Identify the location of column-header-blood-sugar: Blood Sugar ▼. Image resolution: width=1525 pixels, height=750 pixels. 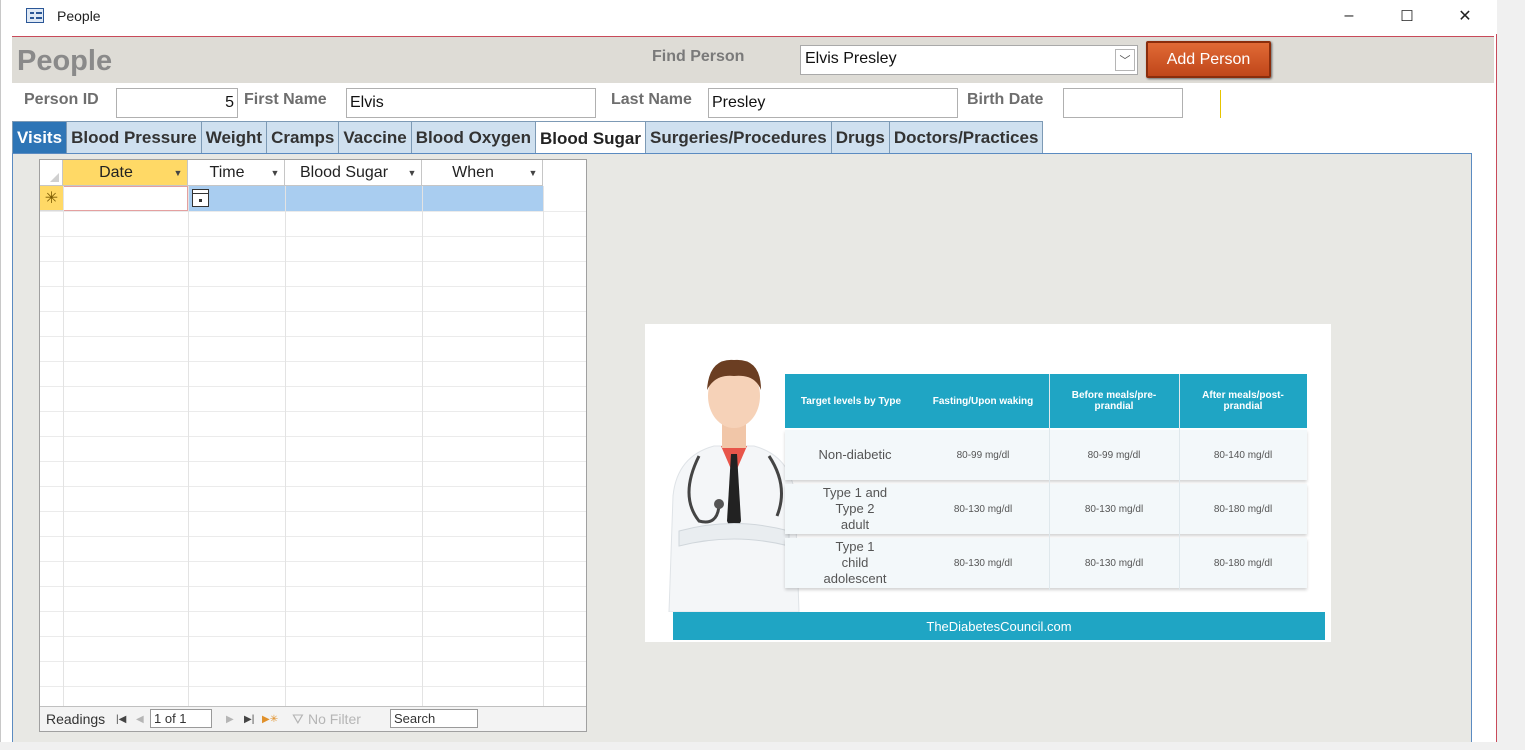
(353, 173).